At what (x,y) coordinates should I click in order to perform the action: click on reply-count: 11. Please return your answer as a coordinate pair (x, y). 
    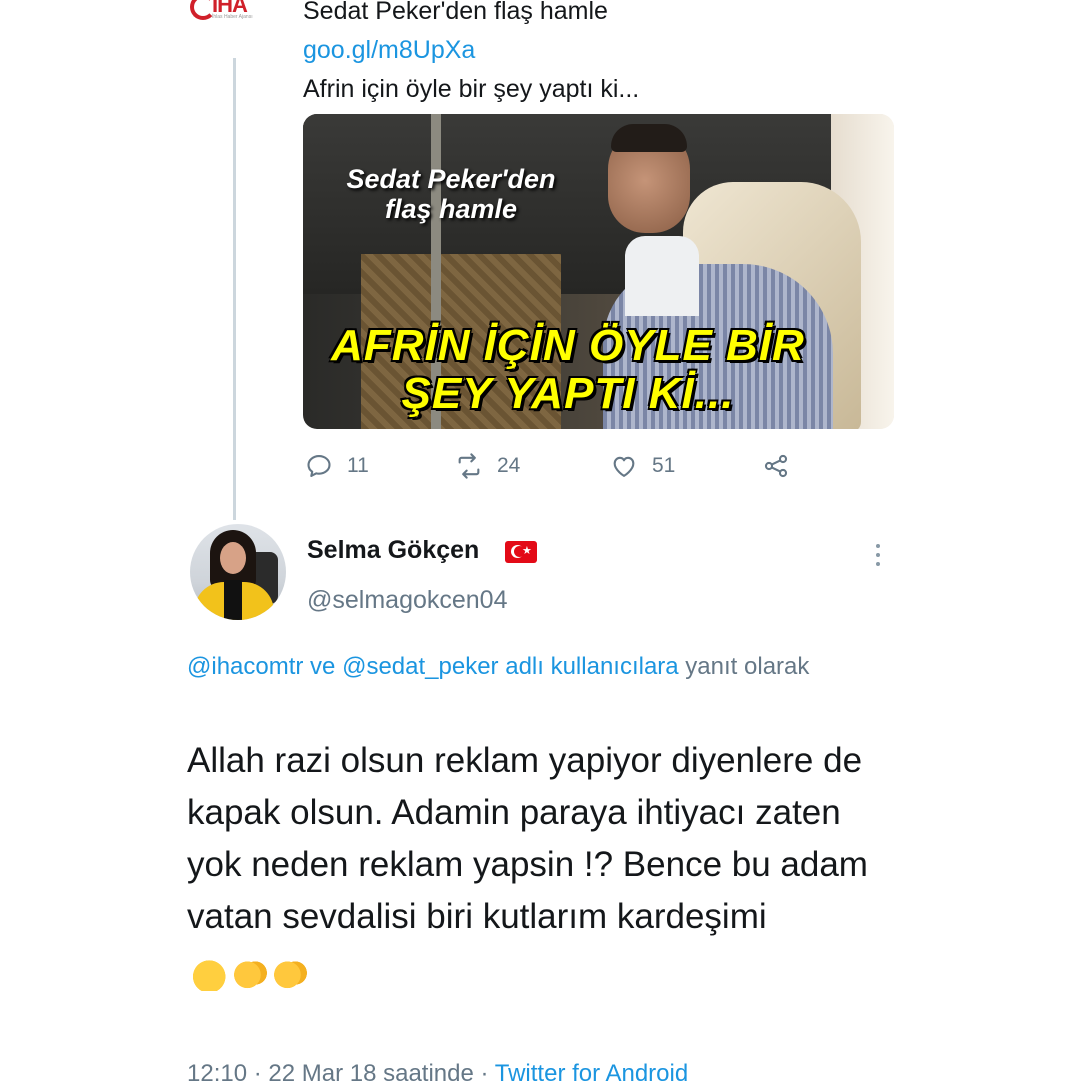
    Looking at the image, I should click on (358, 465).